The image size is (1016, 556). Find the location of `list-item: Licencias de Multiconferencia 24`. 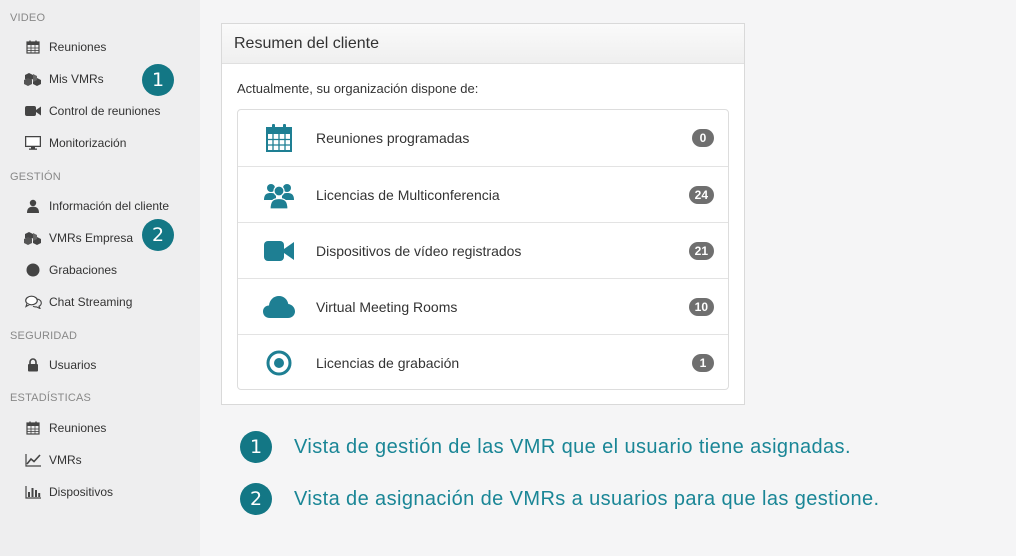

list-item: Licencias de Multiconferencia 24 is located at coordinates (483, 194).